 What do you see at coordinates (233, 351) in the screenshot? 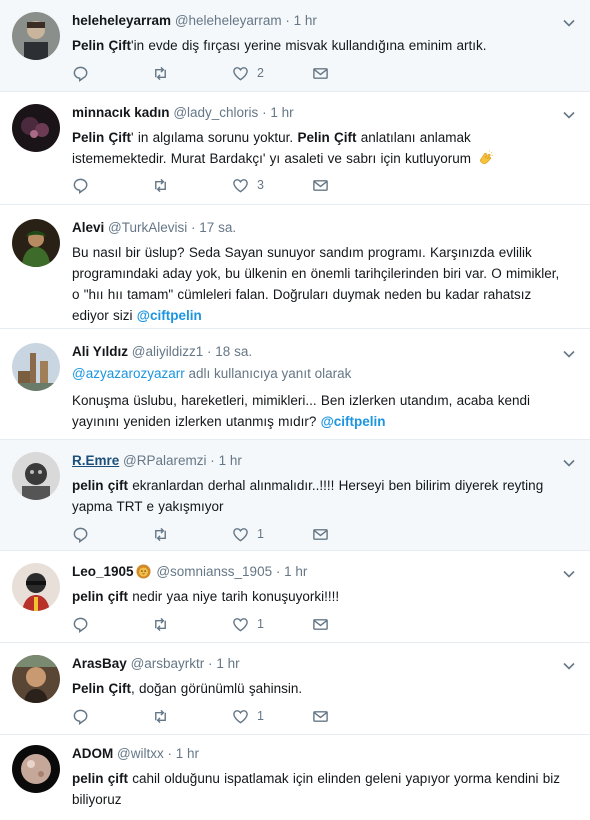
I see `timestamp: 18 sa.` at bounding box center [233, 351].